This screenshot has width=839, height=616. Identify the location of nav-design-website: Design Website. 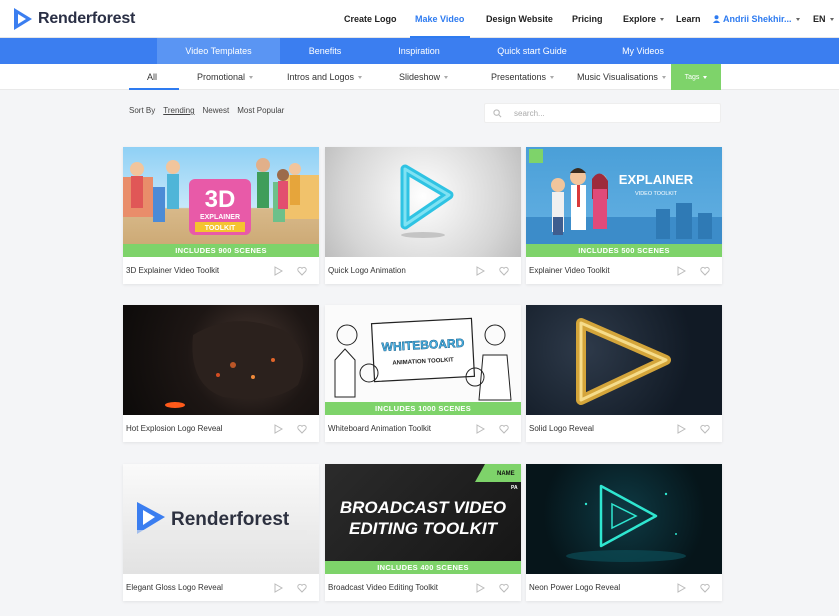
(519, 19).